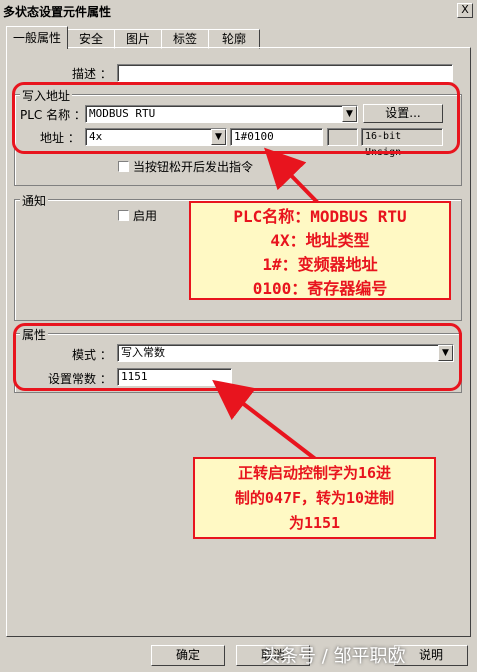 The width and height of the screenshot is (477, 672). I want to click on ok-button: 确定, so click(188, 655).